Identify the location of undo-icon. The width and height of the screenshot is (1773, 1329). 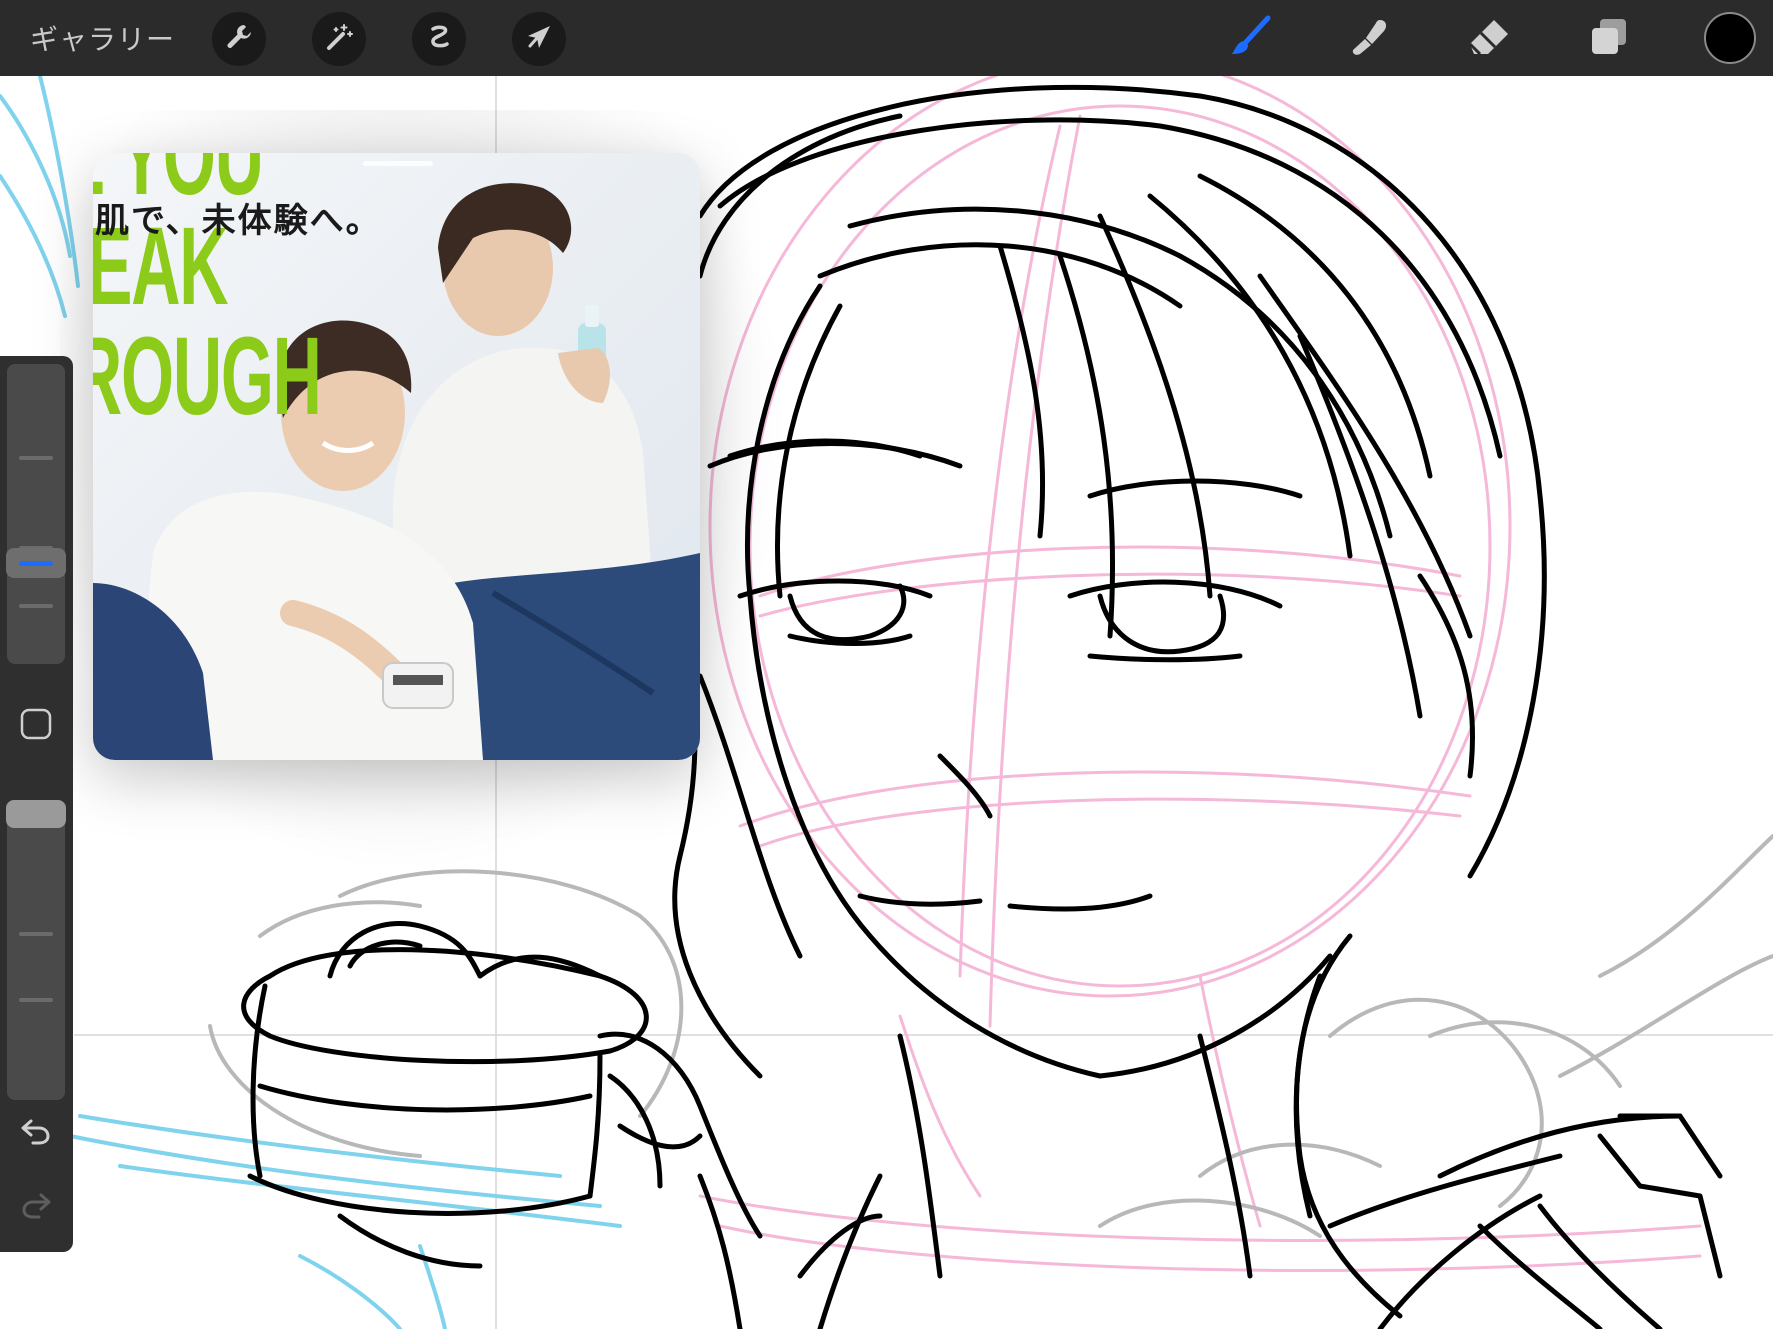
(36, 1134).